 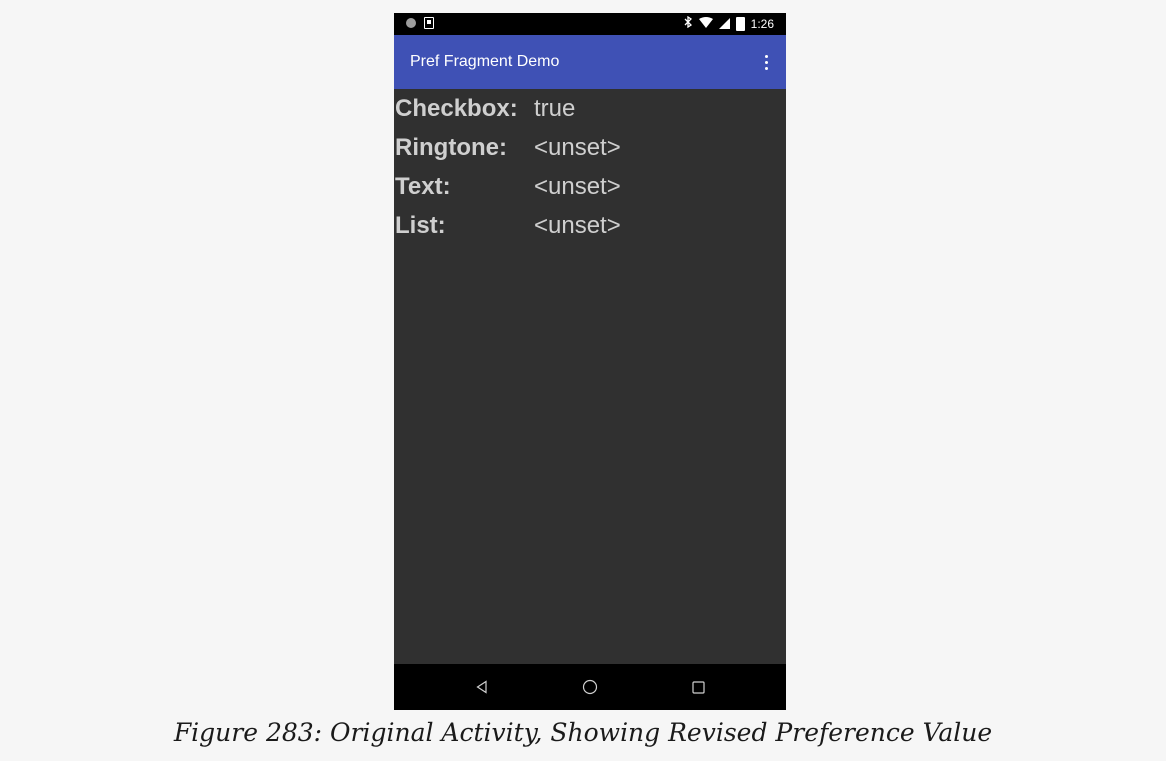 What do you see at coordinates (423, 186) in the screenshot?
I see `pref-label-text: Text:` at bounding box center [423, 186].